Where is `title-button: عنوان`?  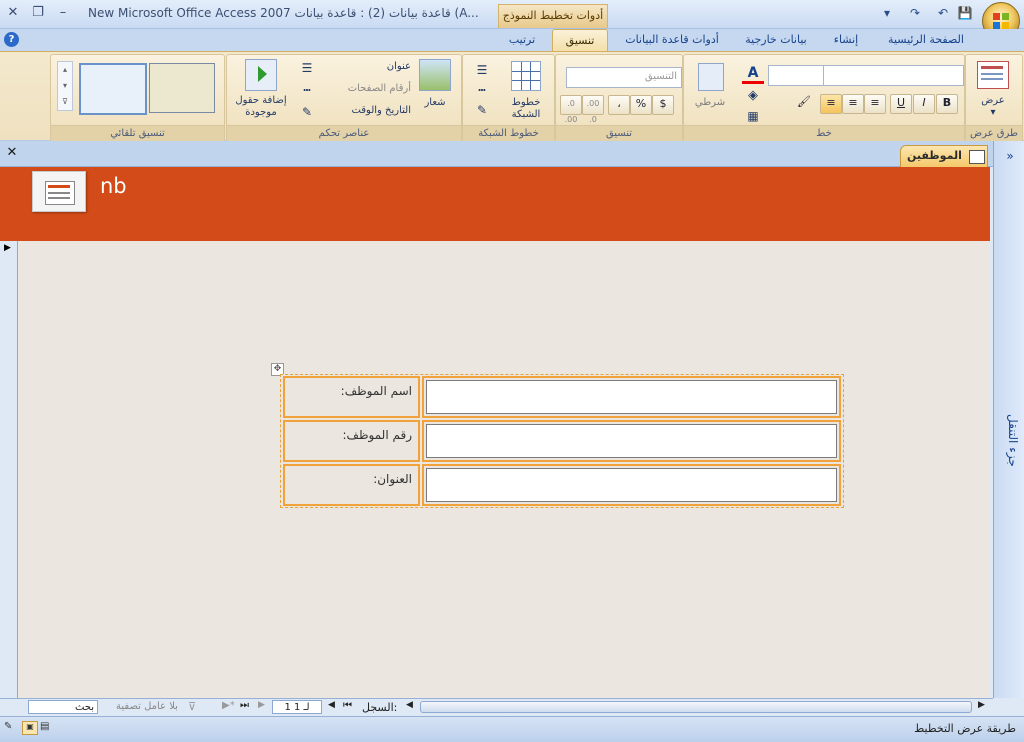 title-button: عنوان is located at coordinates (384, 66).